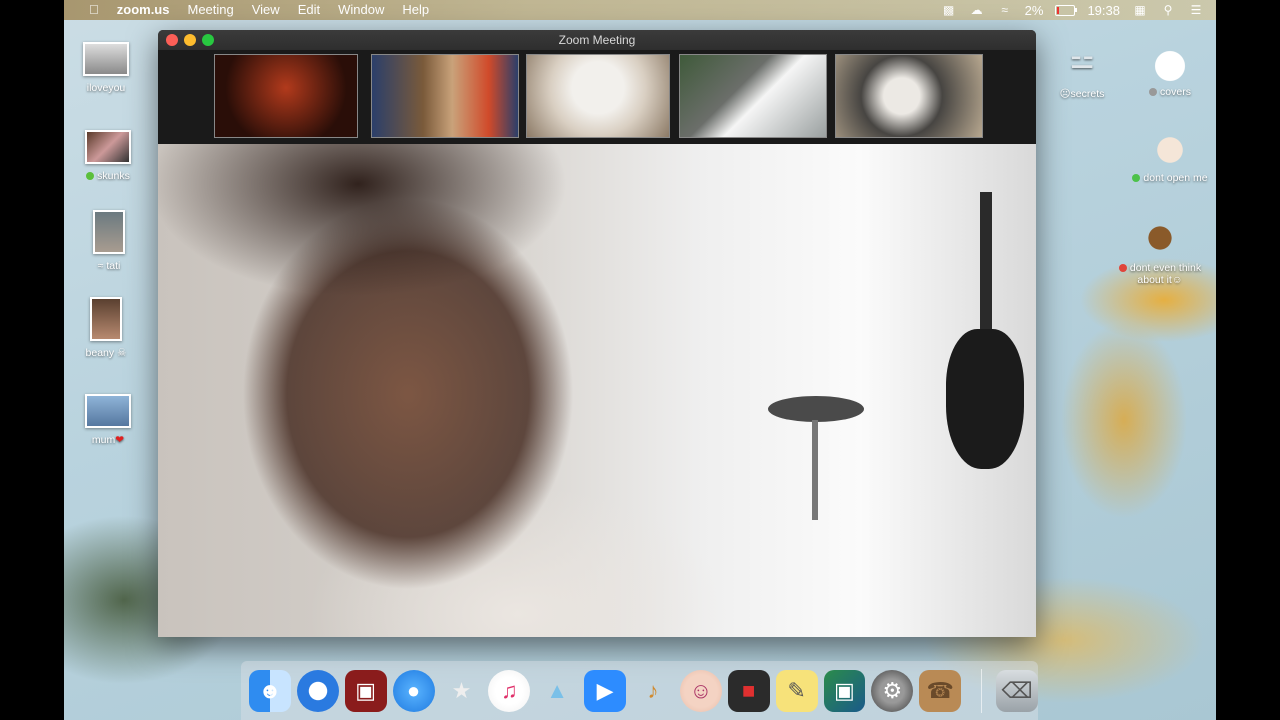  Describe the element at coordinates (317, 690) in the screenshot. I see `safari-icon` at that location.